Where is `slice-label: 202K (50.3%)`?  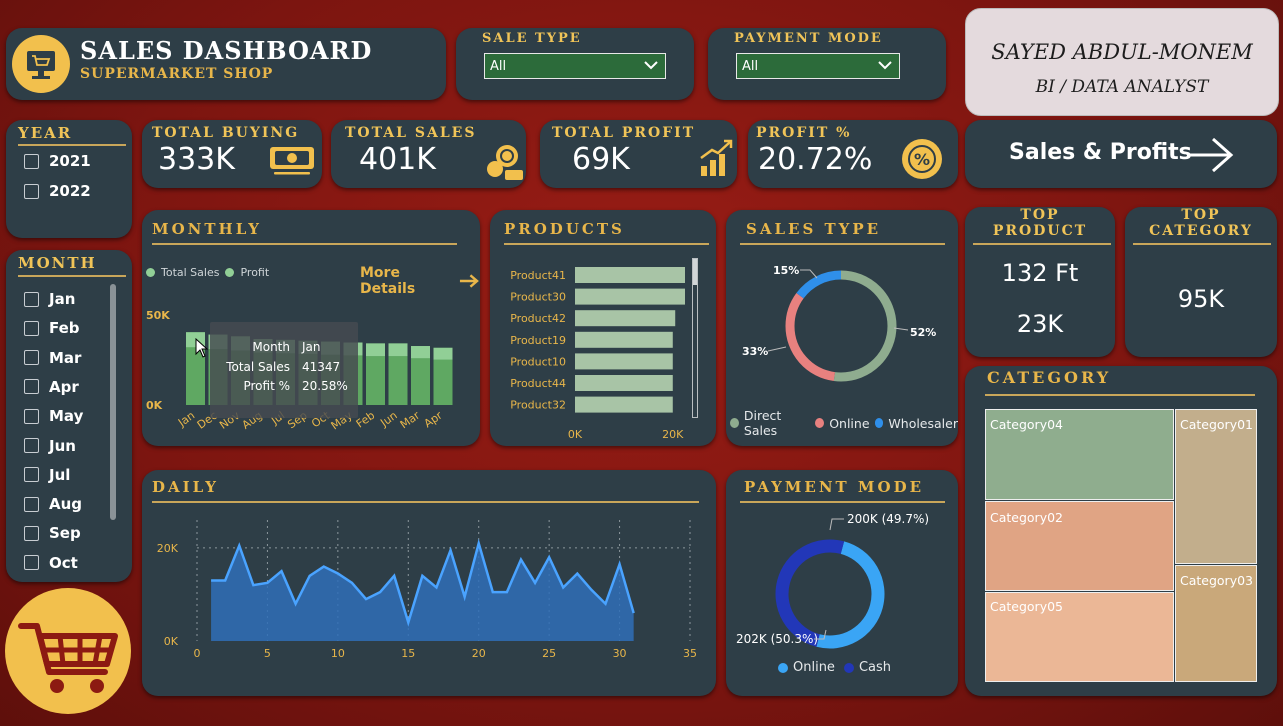
slice-label: 202K (50.3%) is located at coordinates (777, 639).